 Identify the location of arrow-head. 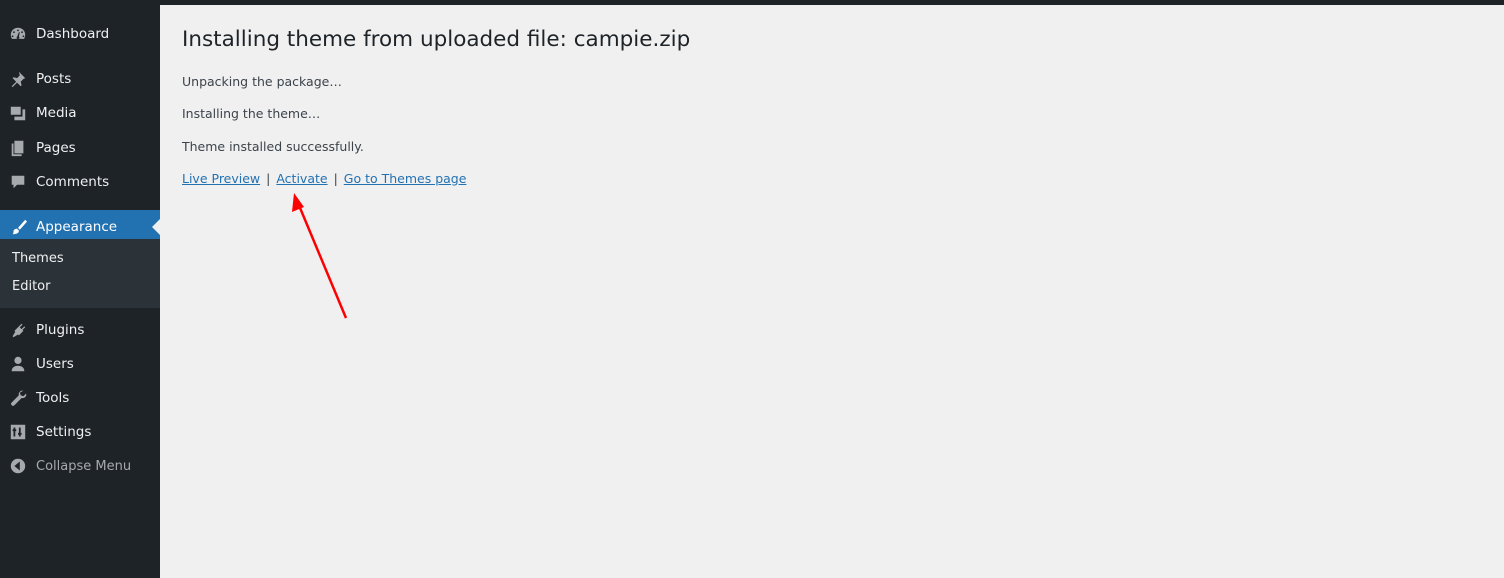
(298, 202).